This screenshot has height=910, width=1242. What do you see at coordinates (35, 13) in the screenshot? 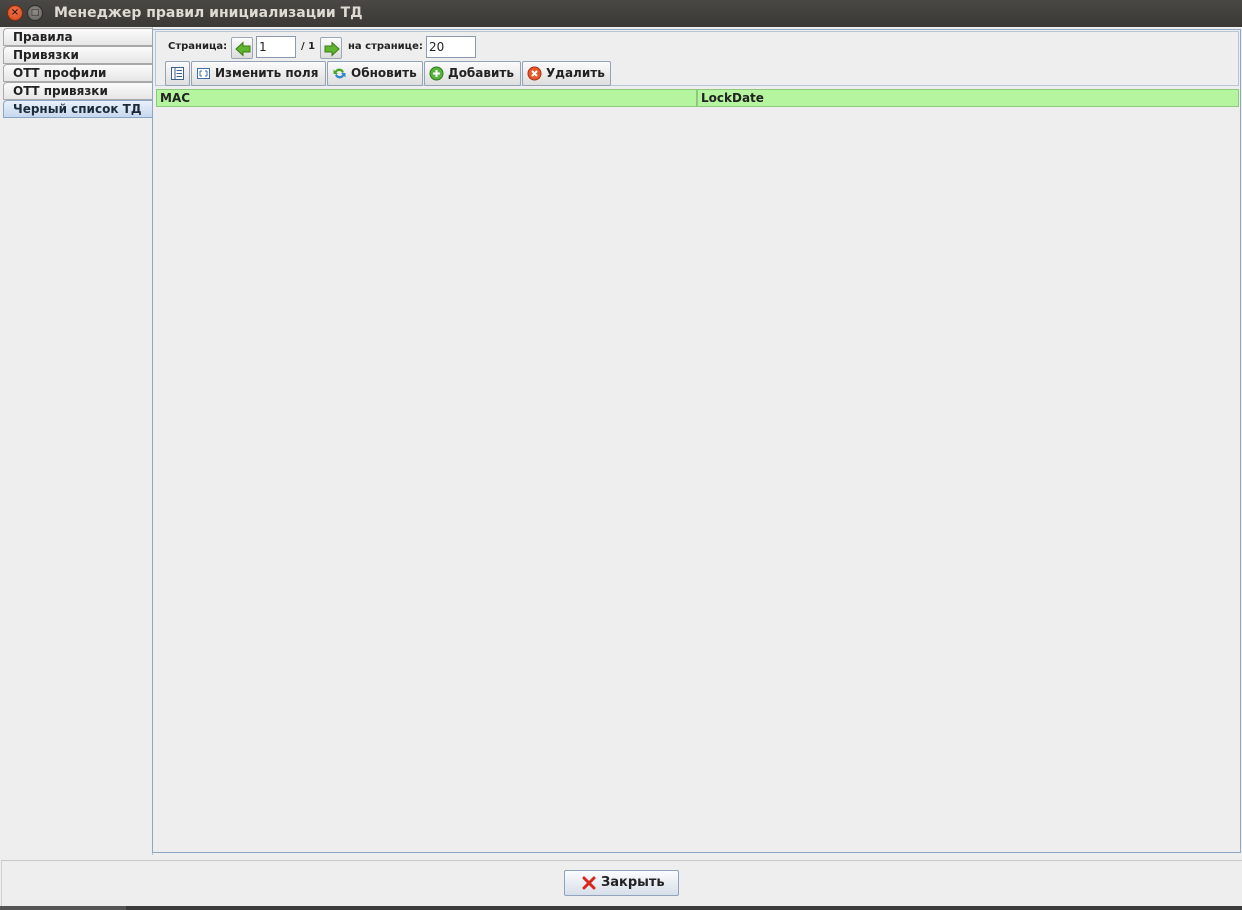
I see `maximize-window-icon: □` at bounding box center [35, 13].